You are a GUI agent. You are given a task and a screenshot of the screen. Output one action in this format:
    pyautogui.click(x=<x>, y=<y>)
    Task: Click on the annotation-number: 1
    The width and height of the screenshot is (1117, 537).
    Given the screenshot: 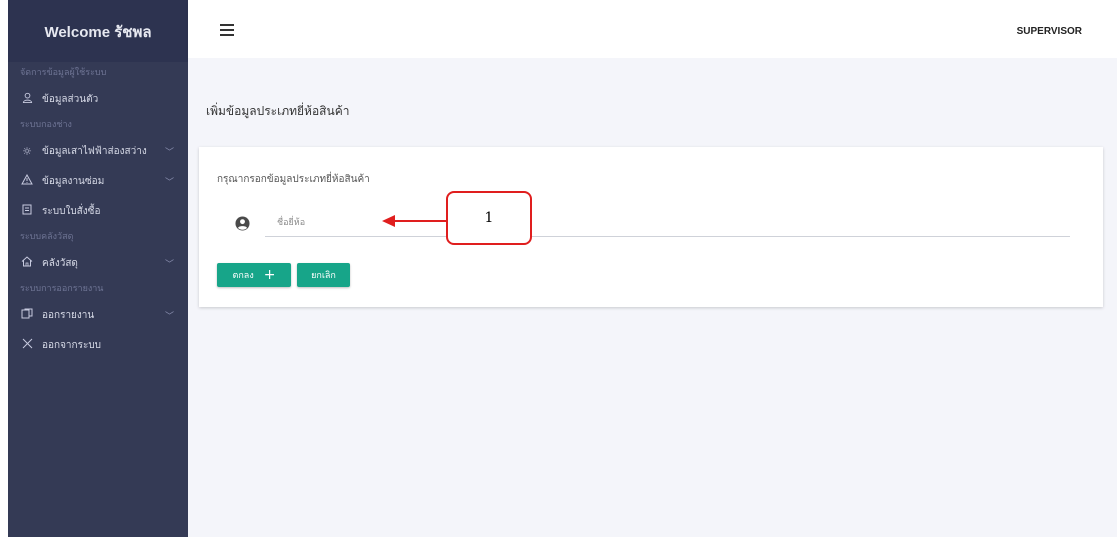 What is the action you would take?
    pyautogui.click(x=489, y=218)
    